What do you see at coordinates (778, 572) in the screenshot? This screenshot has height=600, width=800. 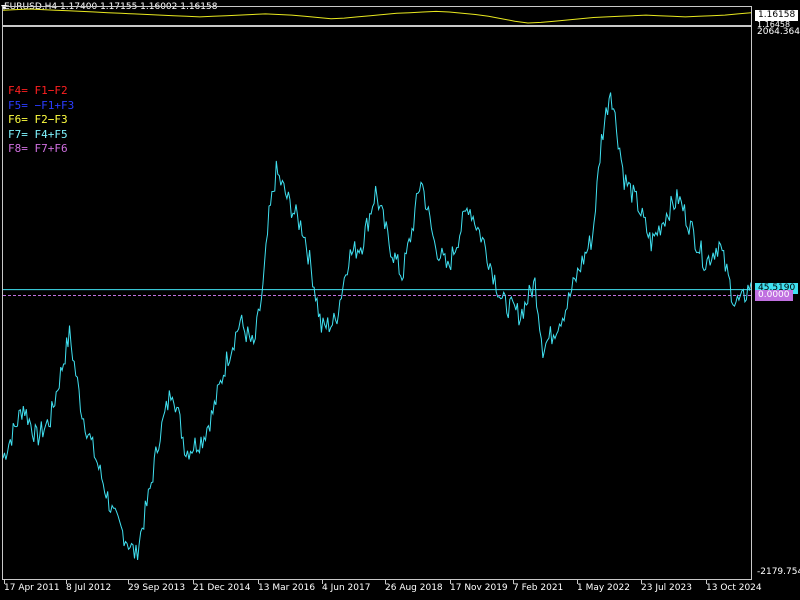 I see `y-axis-bottom-label: -2179.754` at bounding box center [778, 572].